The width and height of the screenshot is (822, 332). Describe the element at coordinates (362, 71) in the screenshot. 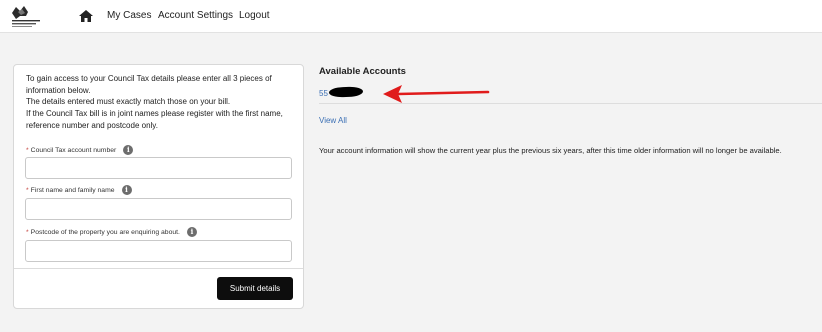

I see `available-accounts-heading: Available Accounts` at that location.